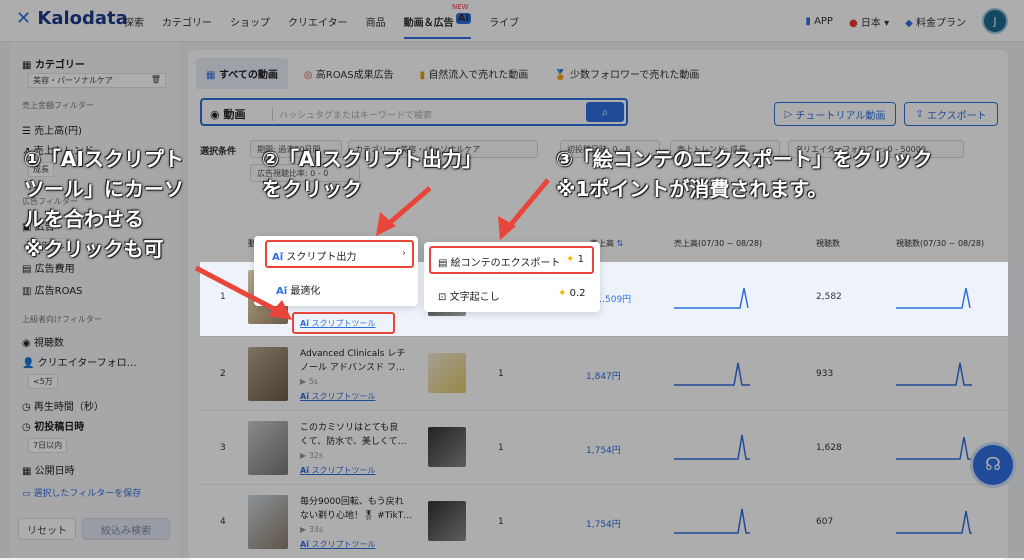 The height and width of the screenshot is (560, 1024). I want to click on ai-icon: Aǐ, so click(282, 291).